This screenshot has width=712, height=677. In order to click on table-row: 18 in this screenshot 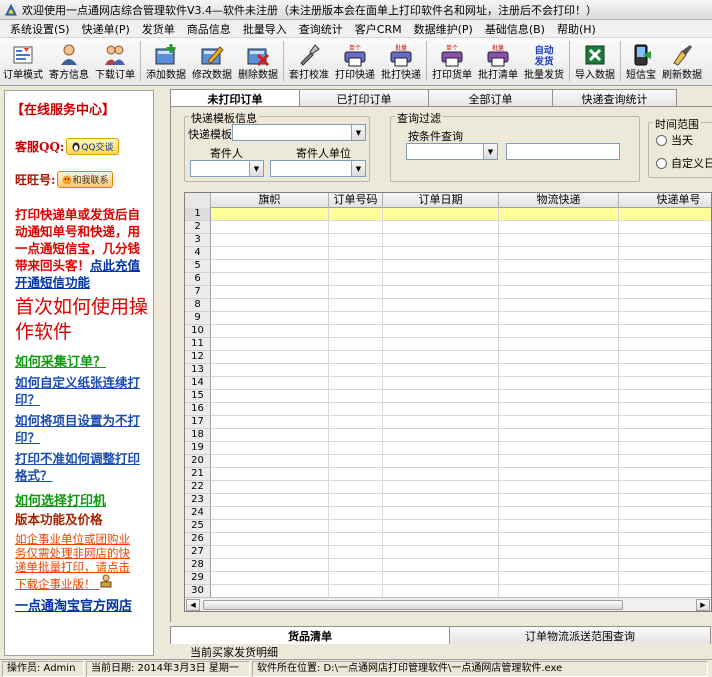, I will do `click(448, 435)`.